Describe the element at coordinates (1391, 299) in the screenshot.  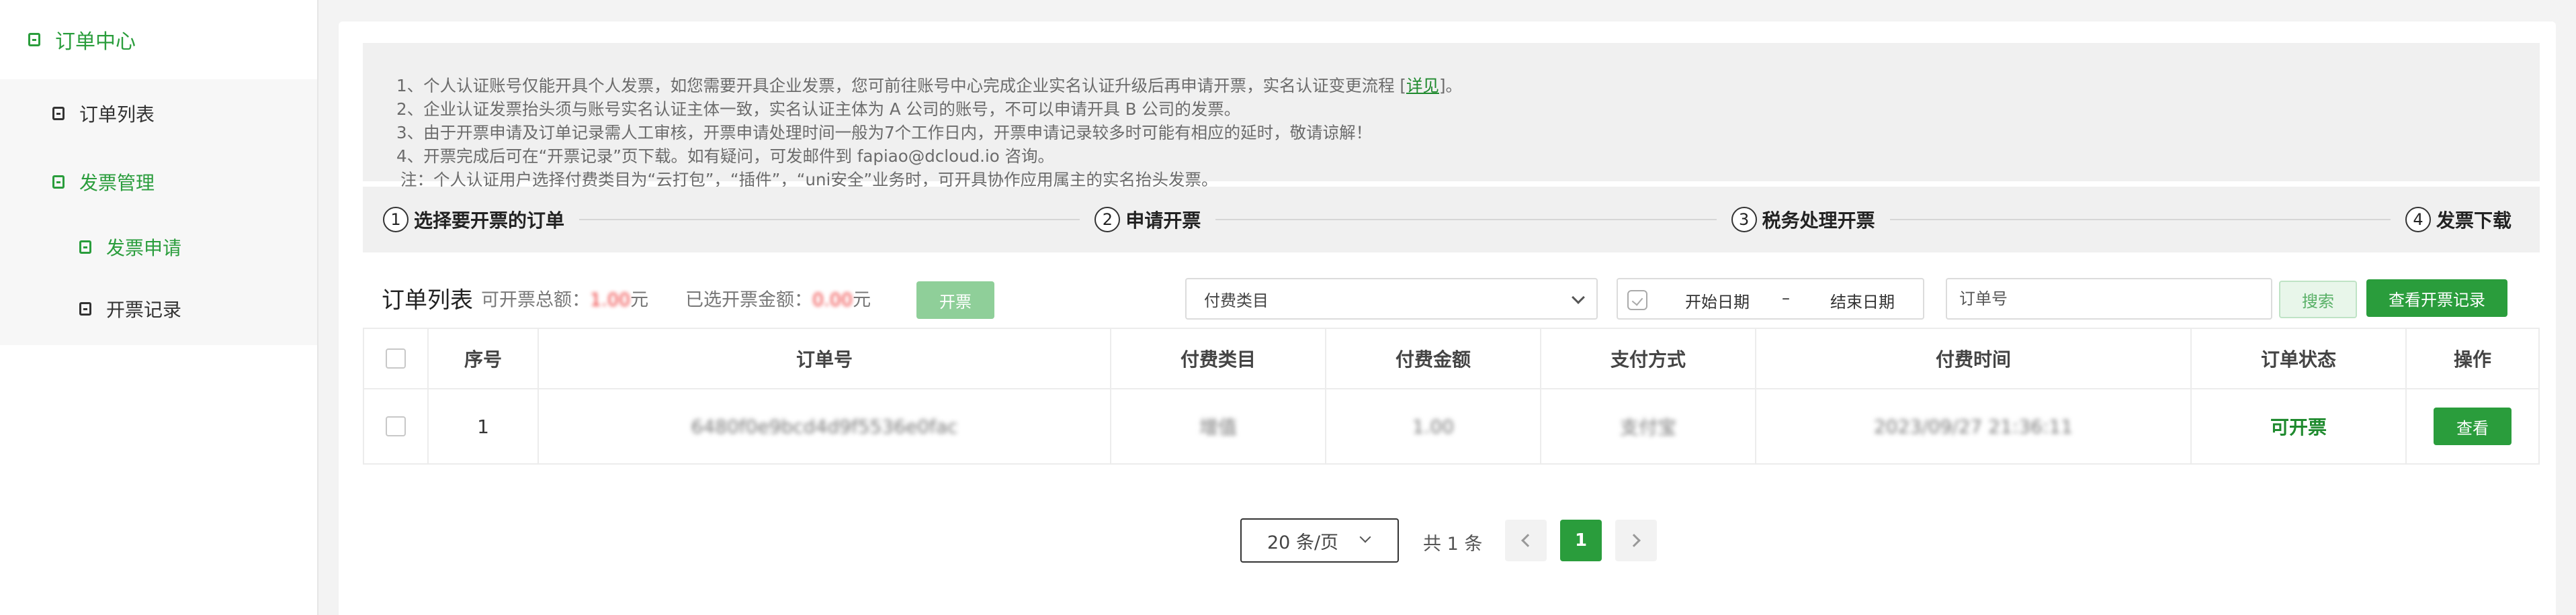
I see `category-select: 付费类目` at that location.